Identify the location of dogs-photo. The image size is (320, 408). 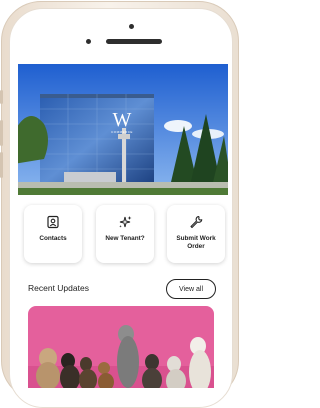
(121, 347).